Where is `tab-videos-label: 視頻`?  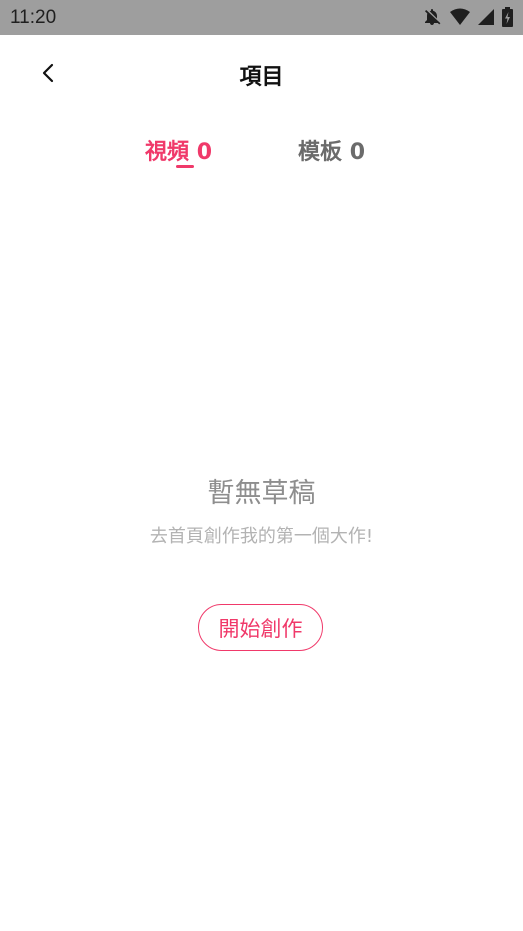 tab-videos-label: 視頻 is located at coordinates (167, 152).